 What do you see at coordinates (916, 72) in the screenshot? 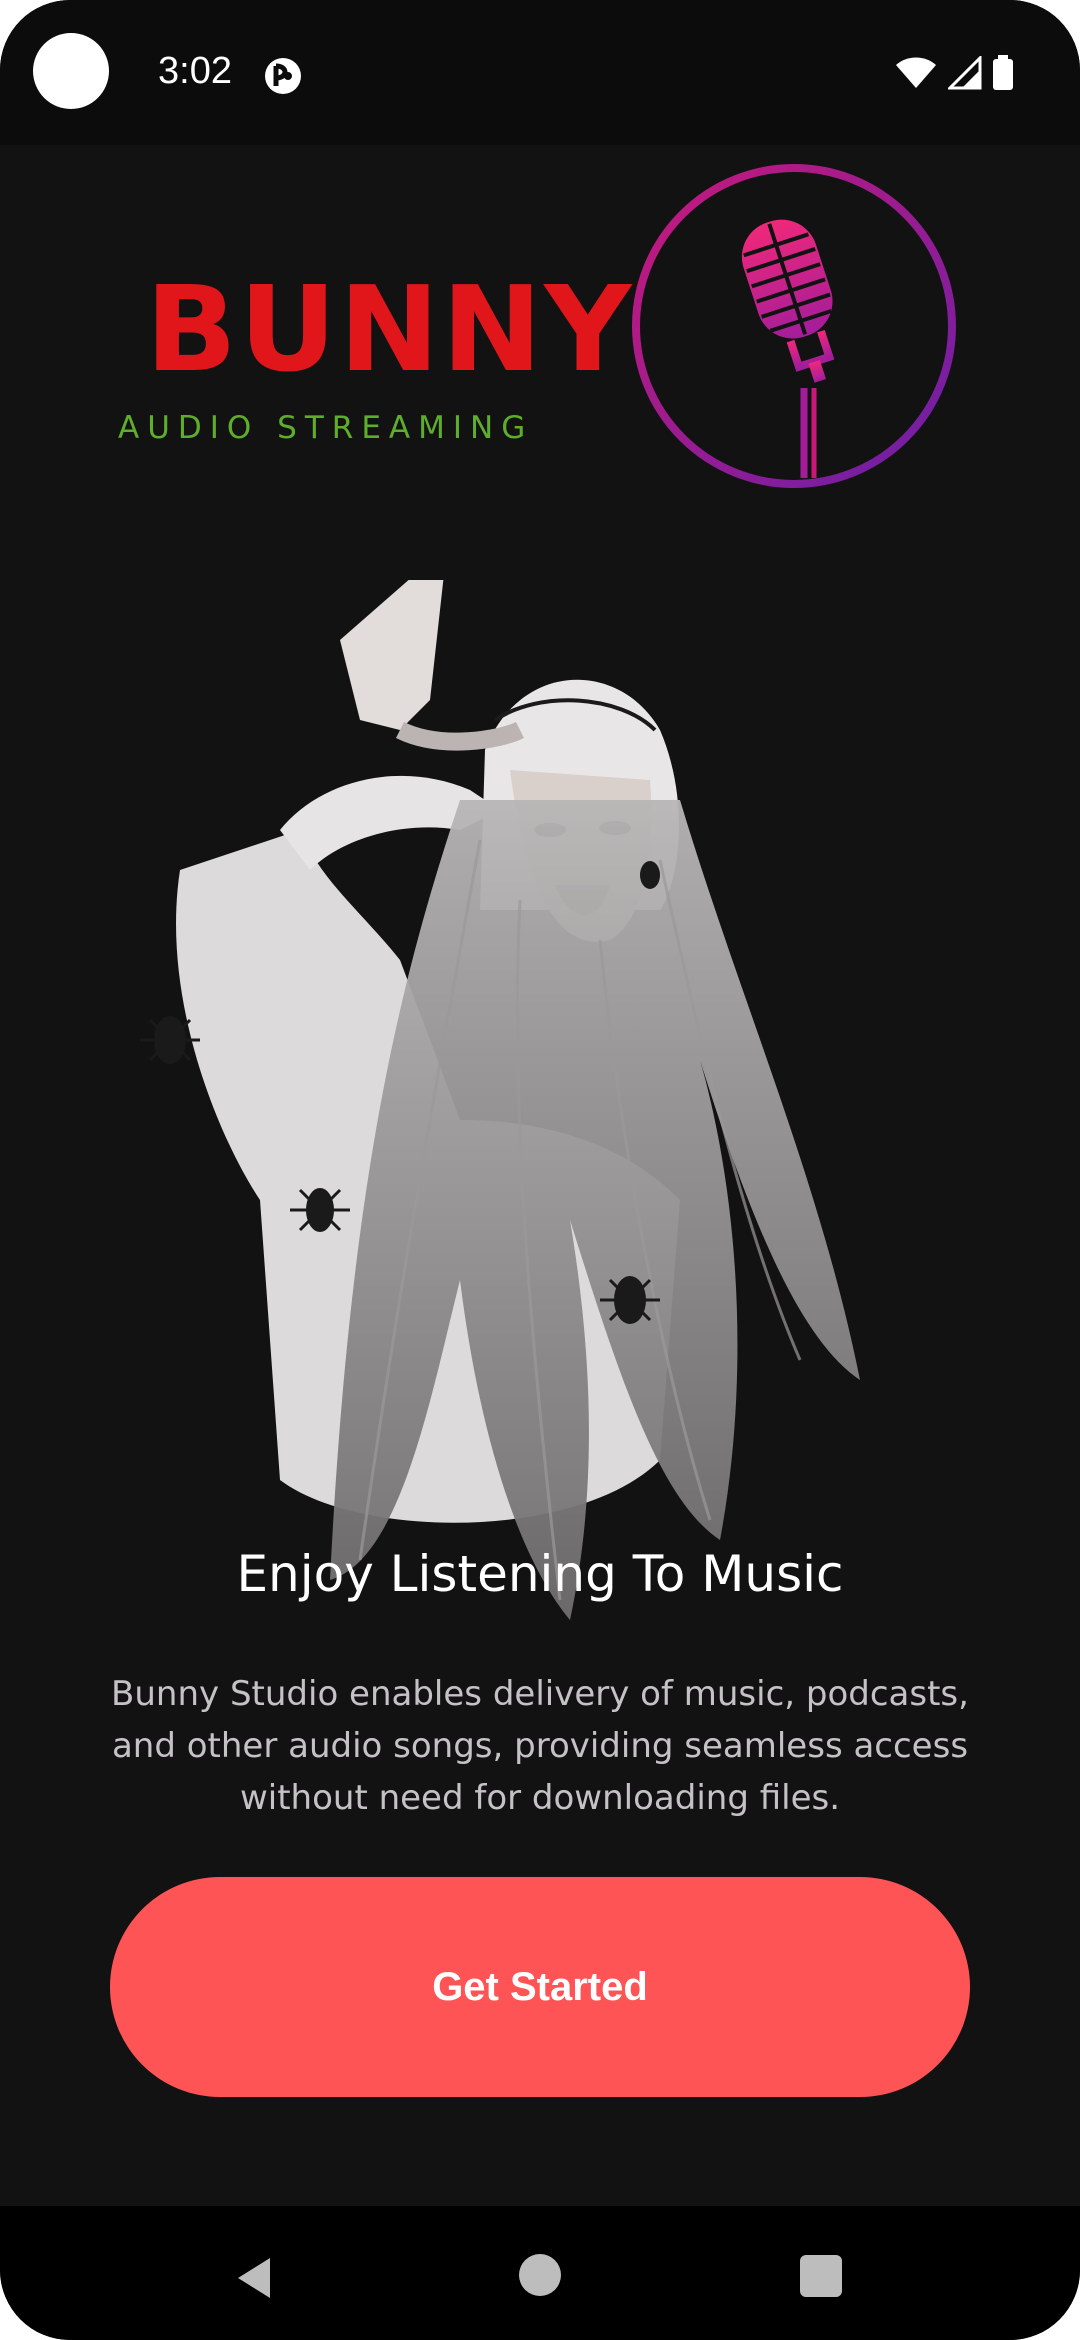
I see `wifi-icon` at bounding box center [916, 72].